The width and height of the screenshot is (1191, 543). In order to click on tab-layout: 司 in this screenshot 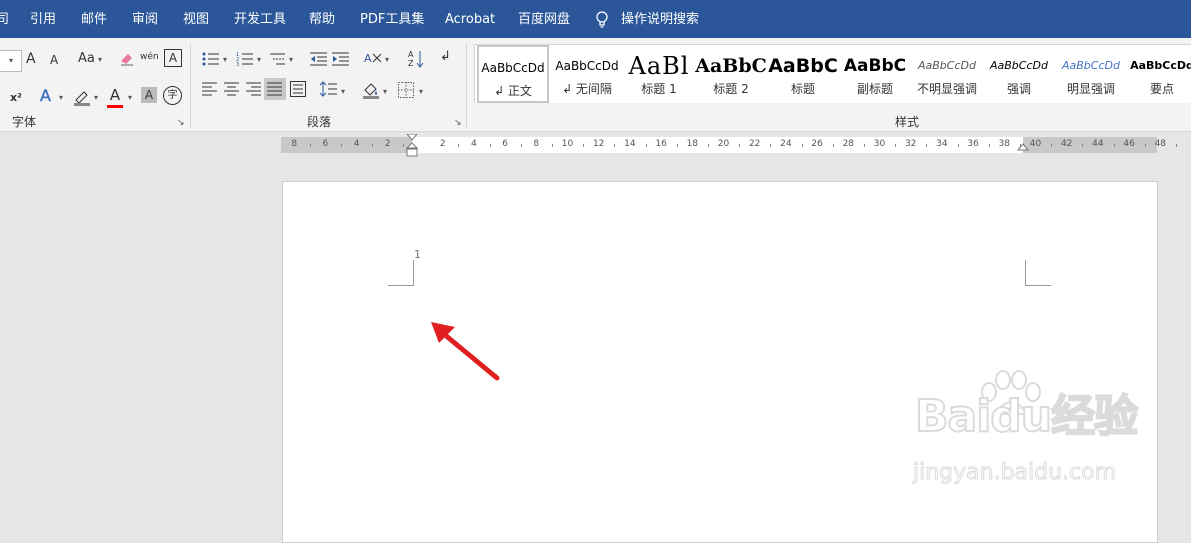, I will do `click(4, 19)`.